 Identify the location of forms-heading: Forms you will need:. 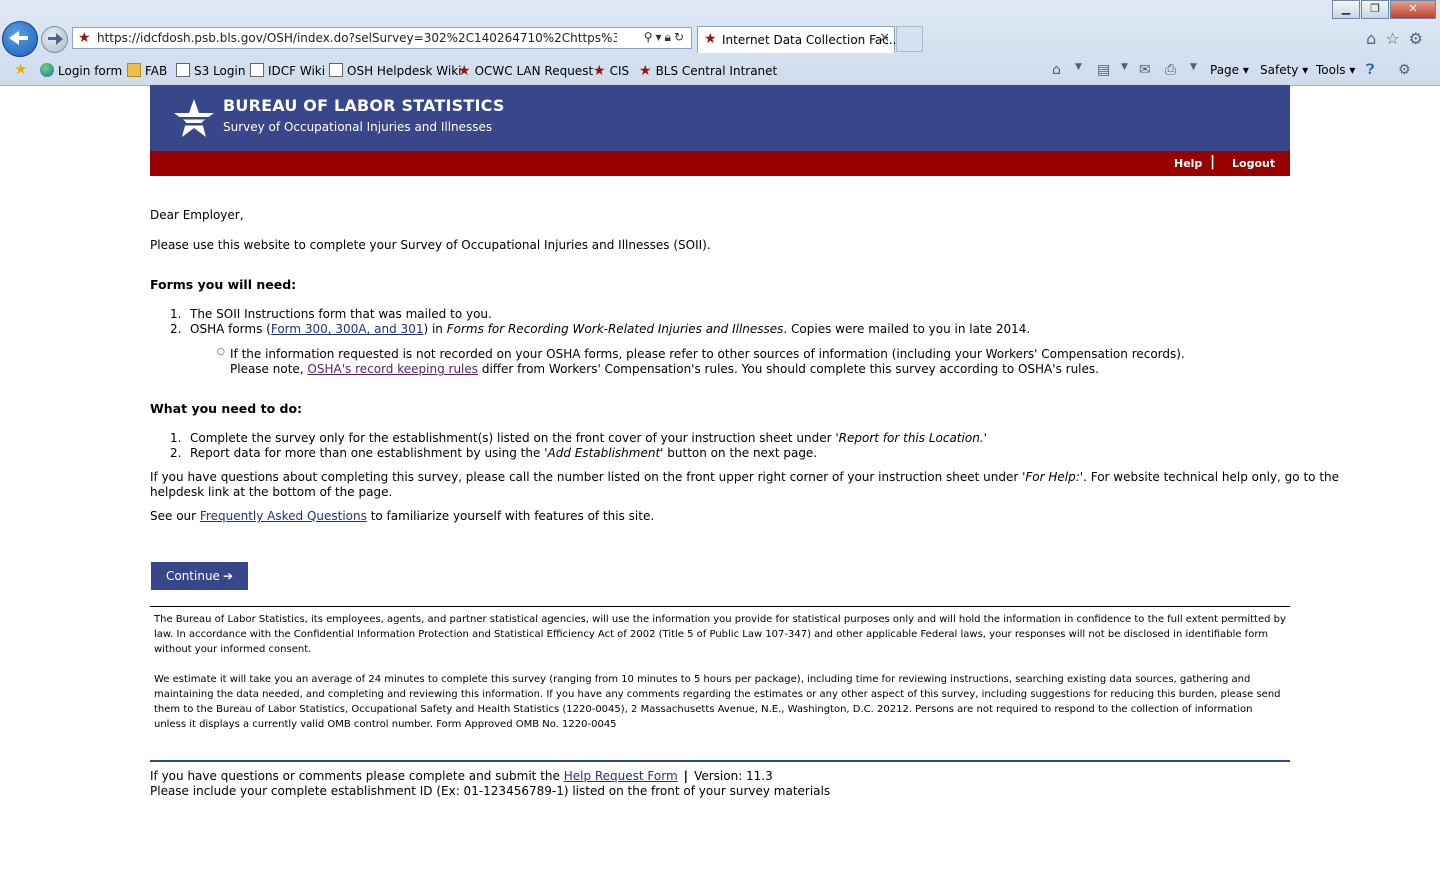
(223, 284).